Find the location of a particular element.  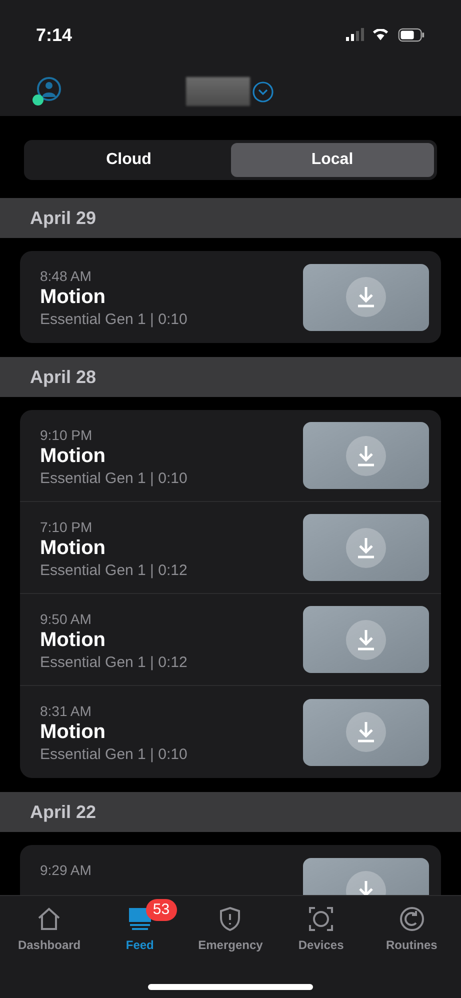

date-header: April 29 is located at coordinates (230, 218).